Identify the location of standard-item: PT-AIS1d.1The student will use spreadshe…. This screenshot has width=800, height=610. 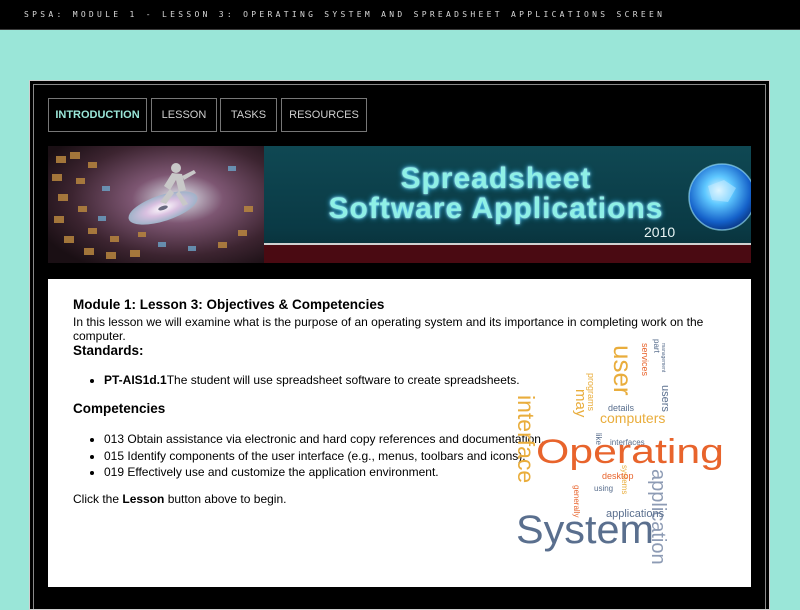
(312, 380).